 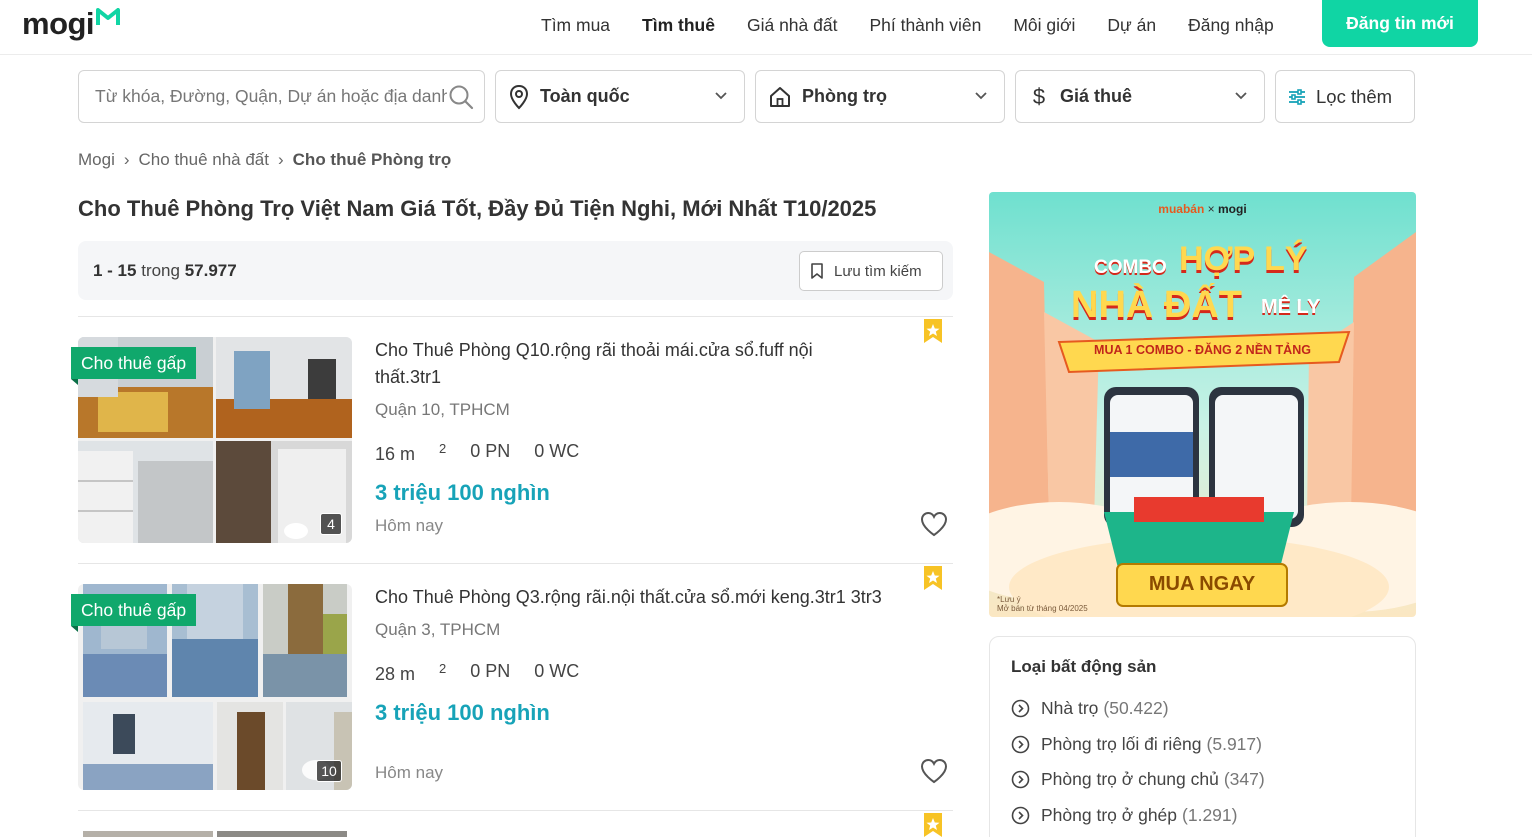 I want to click on property-type-filter: Phòng trọ, so click(x=880, y=96).